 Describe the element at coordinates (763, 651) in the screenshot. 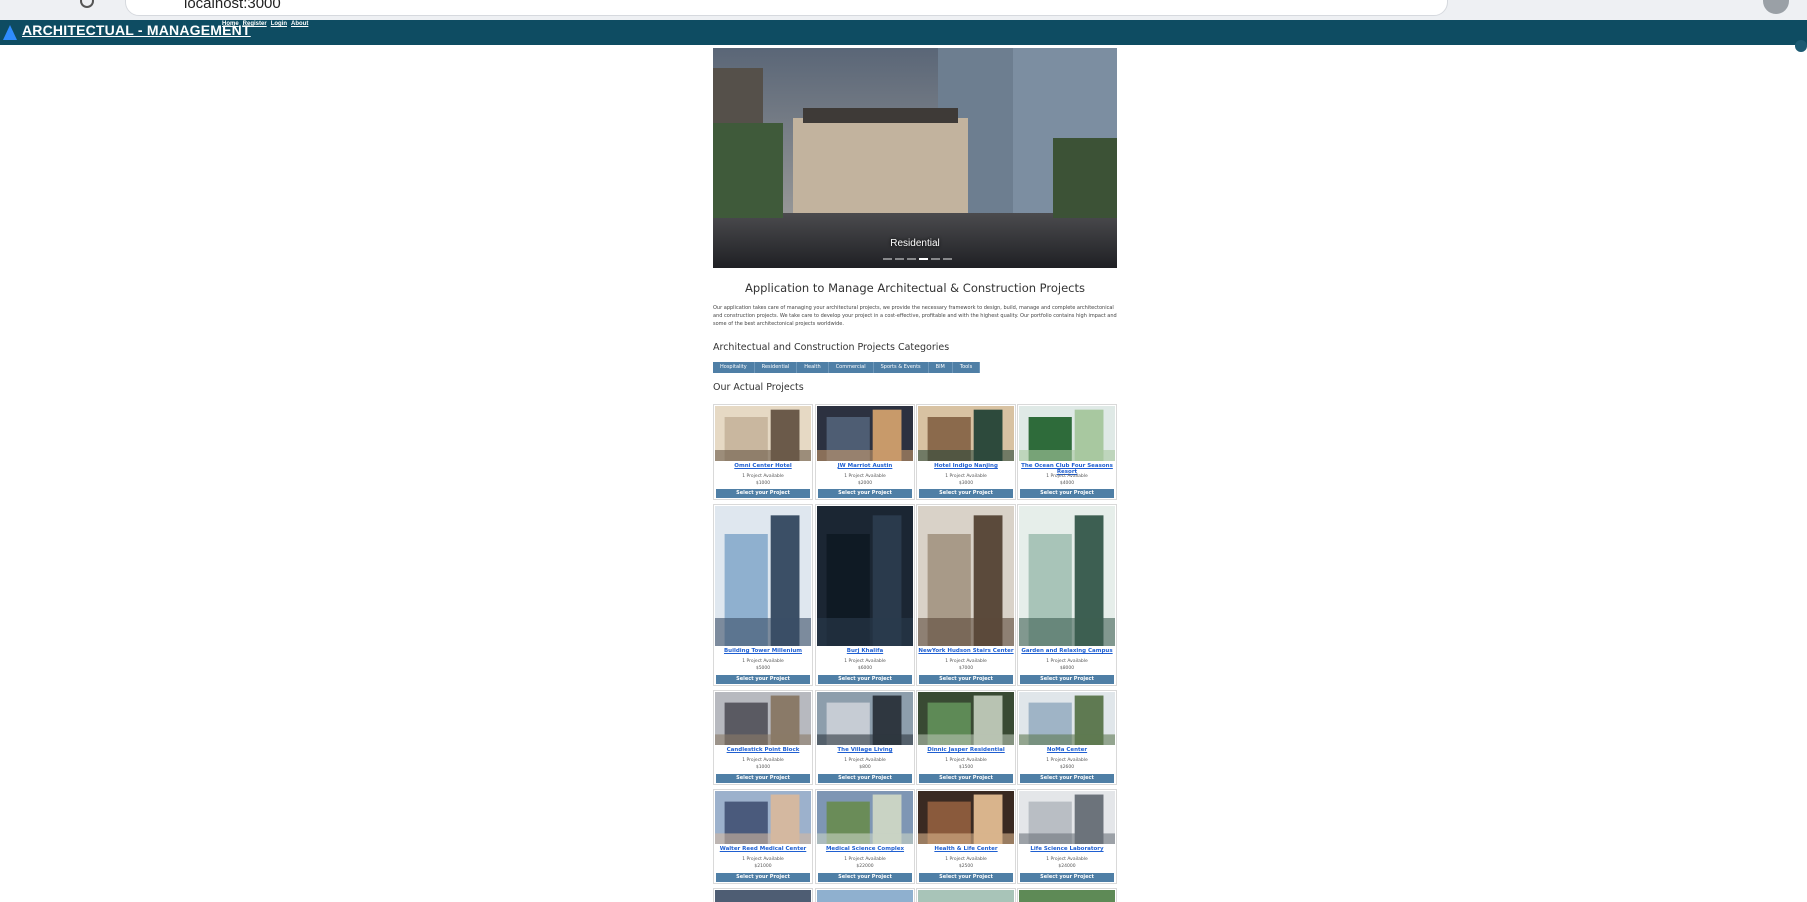

I see `project-name-link: Building Tower Millenium` at that location.